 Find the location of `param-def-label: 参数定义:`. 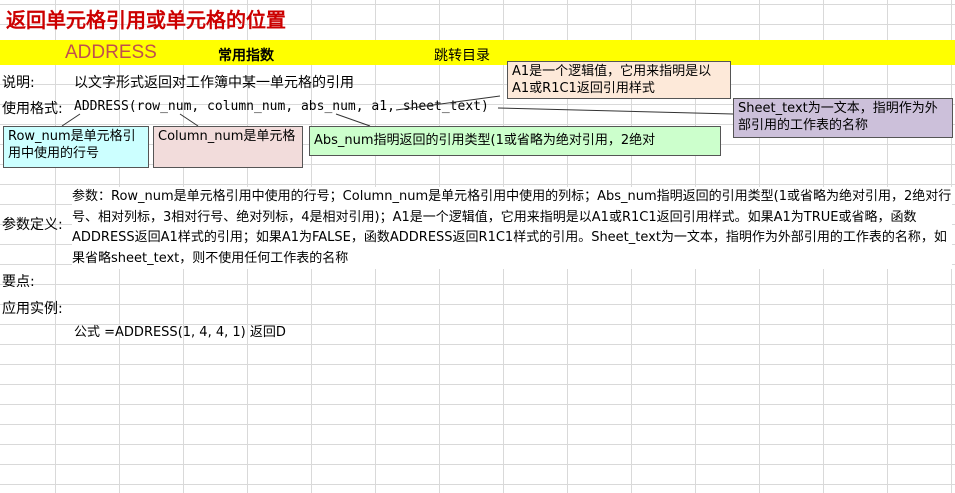

param-def-label: 参数定义: is located at coordinates (32, 225).